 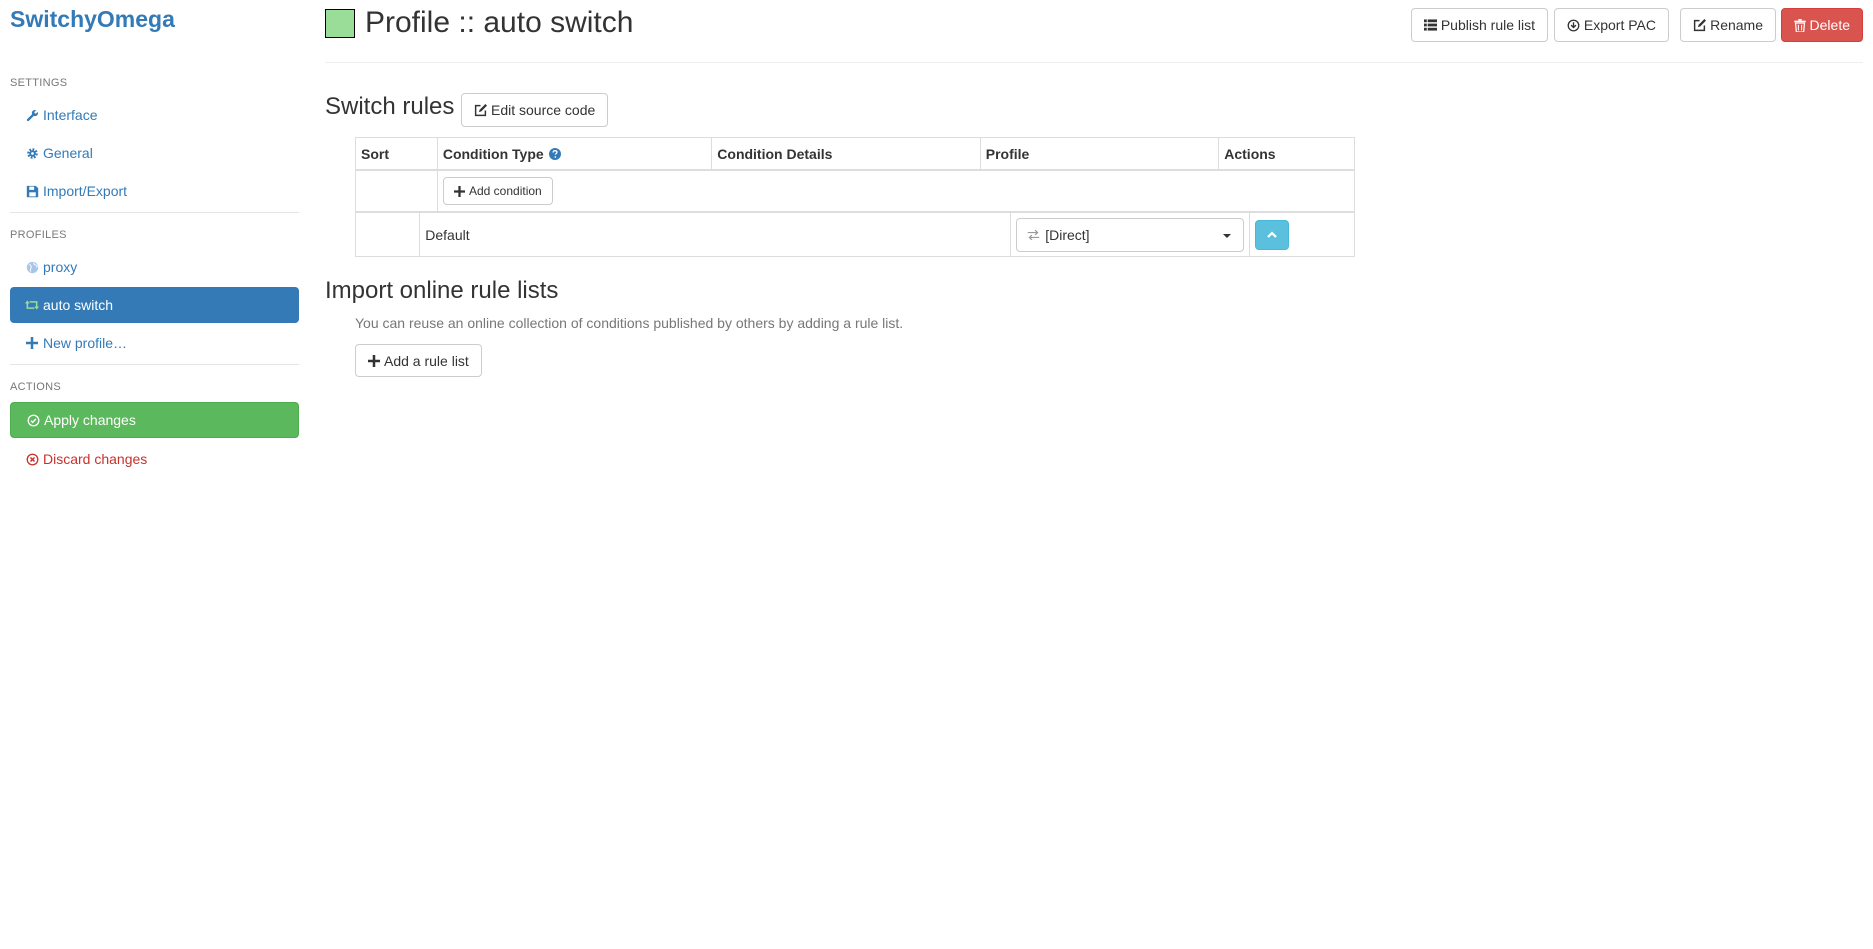 I want to click on sidebar-item-label: proxy, so click(x=60, y=267).